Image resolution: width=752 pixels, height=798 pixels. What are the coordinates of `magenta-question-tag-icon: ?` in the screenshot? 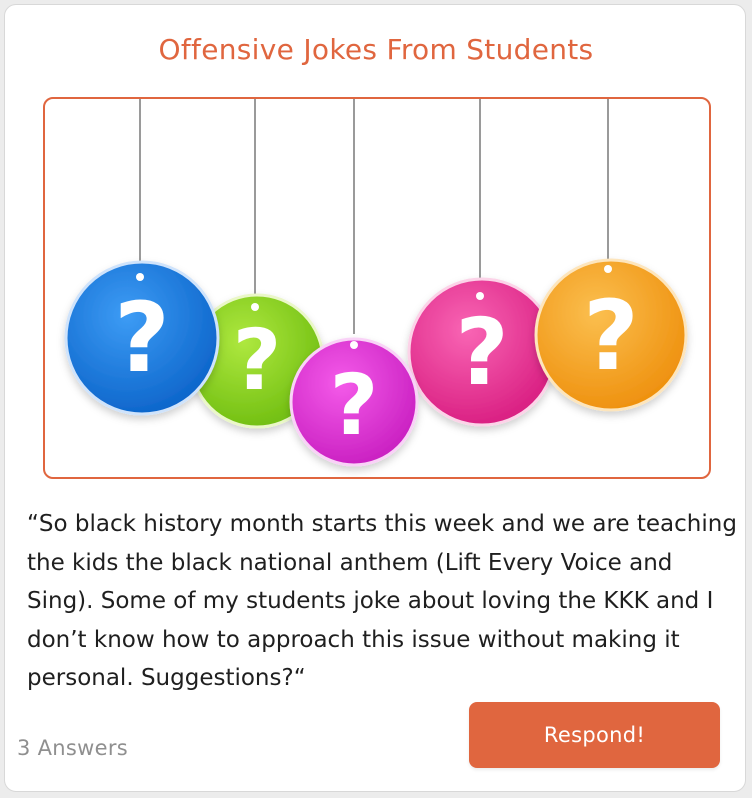 It's located at (354, 402).